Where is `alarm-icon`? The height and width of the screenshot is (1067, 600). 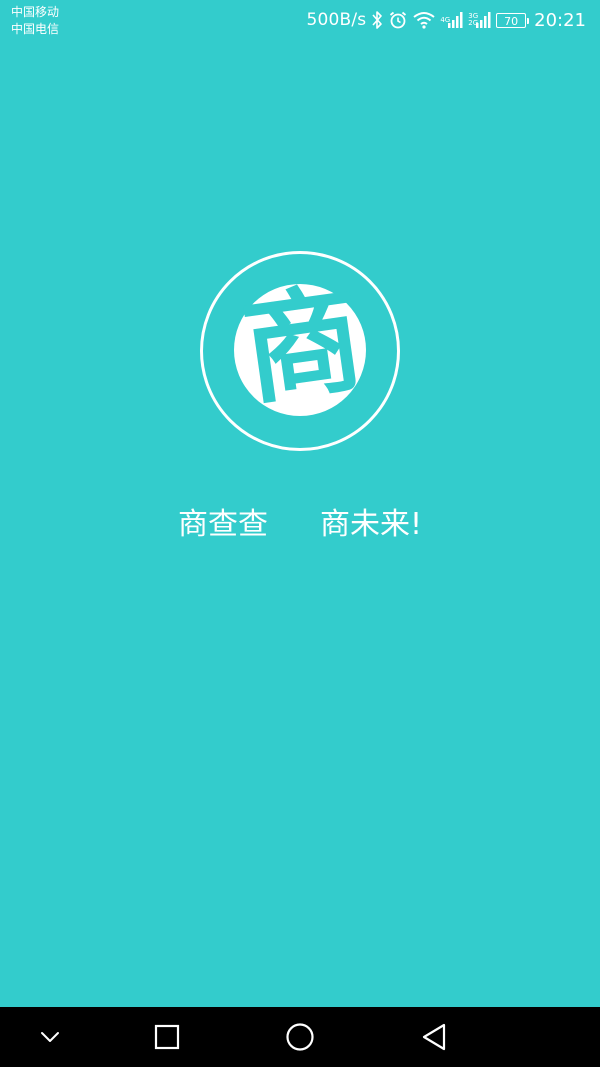
alarm-icon is located at coordinates (398, 20).